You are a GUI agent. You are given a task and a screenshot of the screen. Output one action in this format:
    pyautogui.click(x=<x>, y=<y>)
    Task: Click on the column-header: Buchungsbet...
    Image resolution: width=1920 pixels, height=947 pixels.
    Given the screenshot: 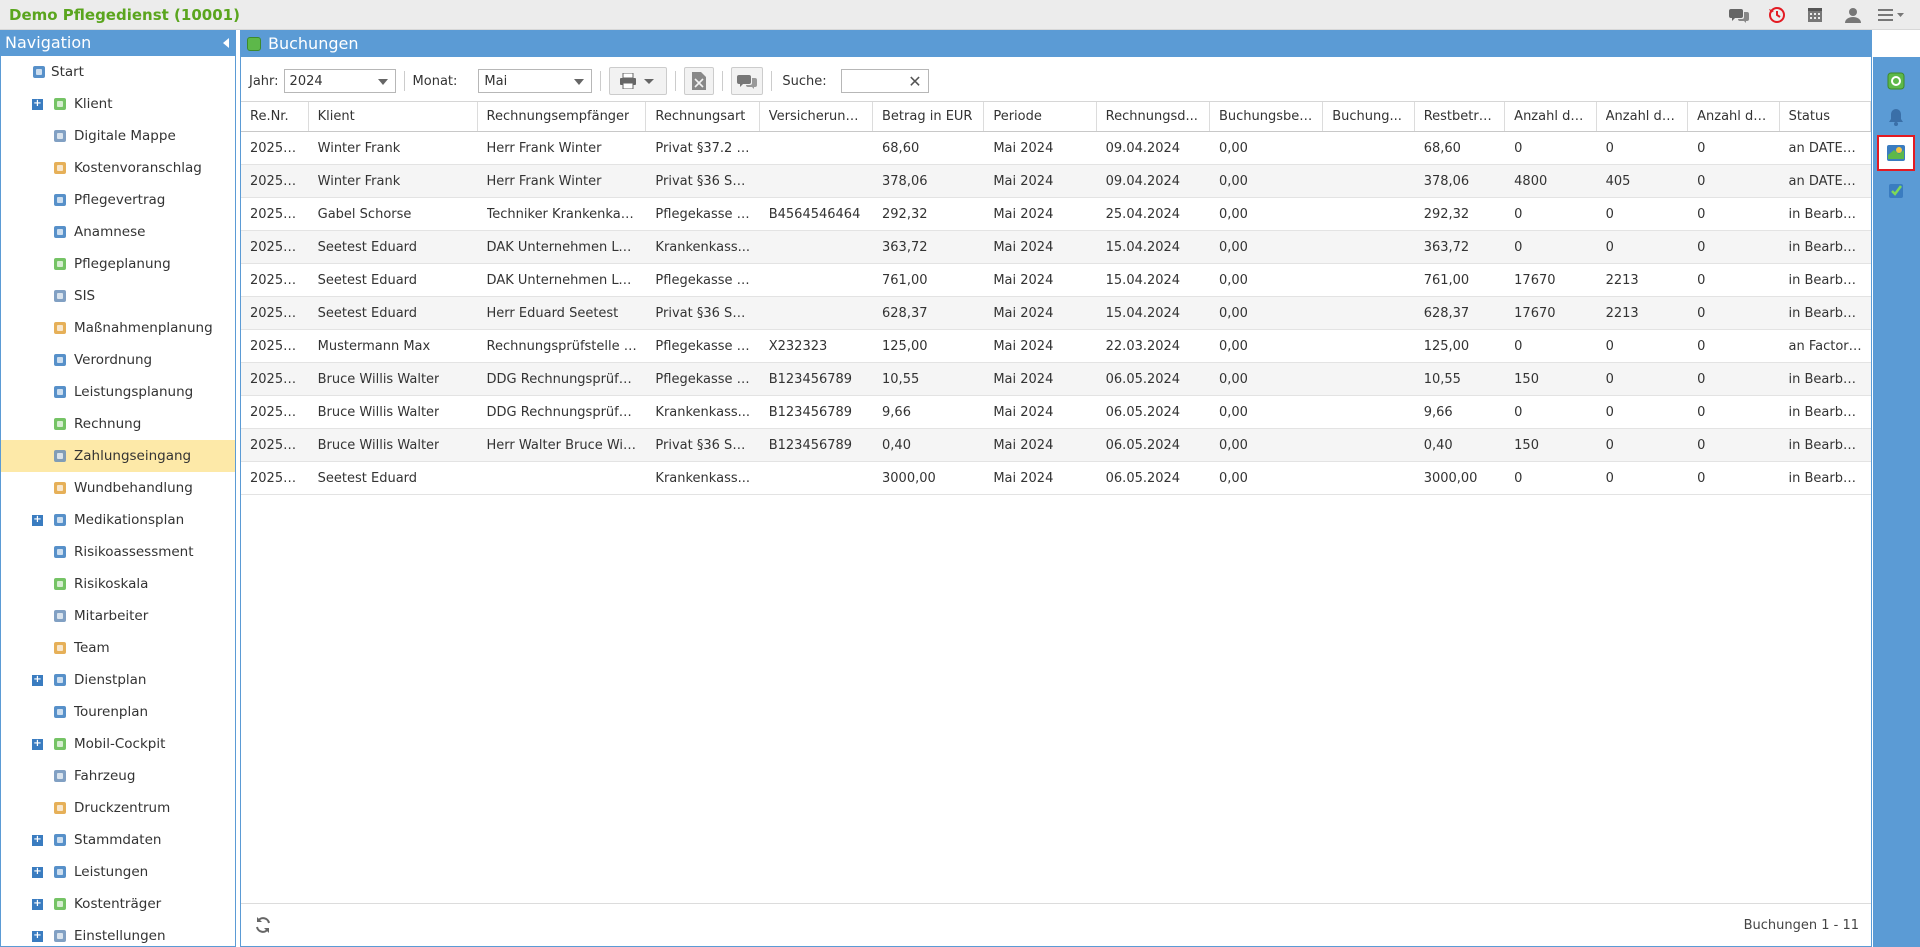 What is the action you would take?
    pyautogui.click(x=1267, y=116)
    